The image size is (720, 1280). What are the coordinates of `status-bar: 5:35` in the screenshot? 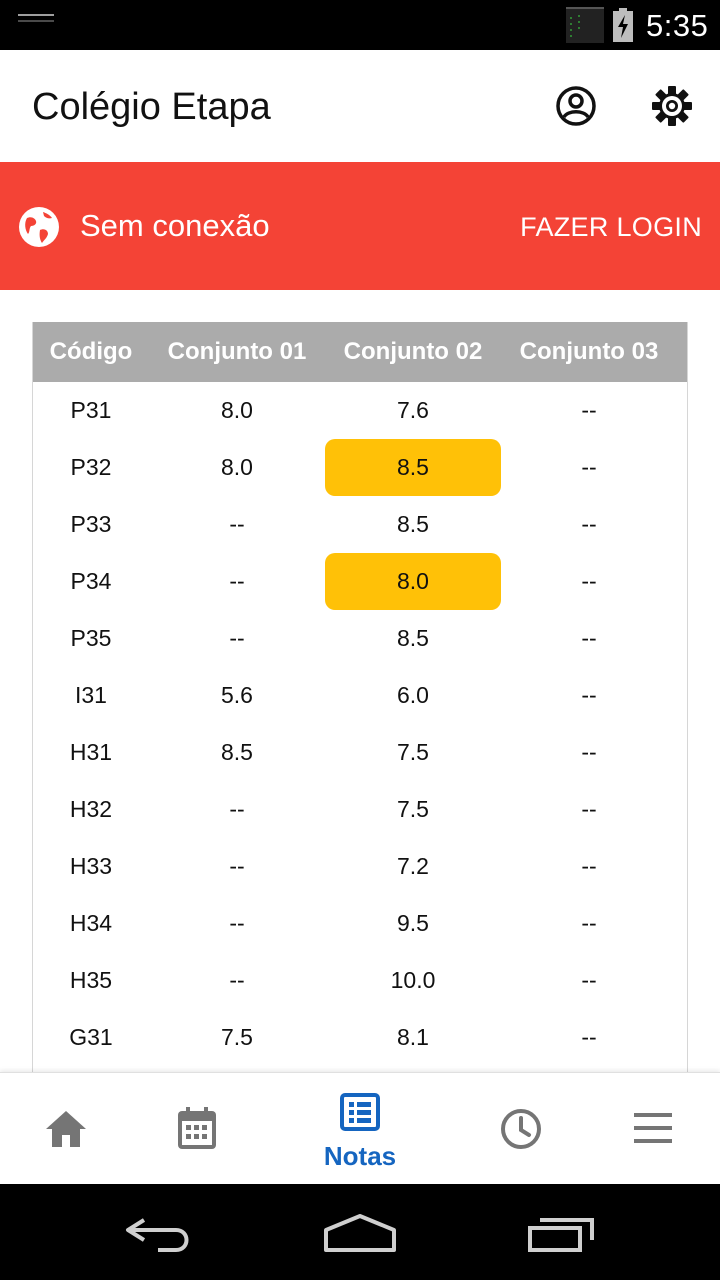 It's located at (360, 25).